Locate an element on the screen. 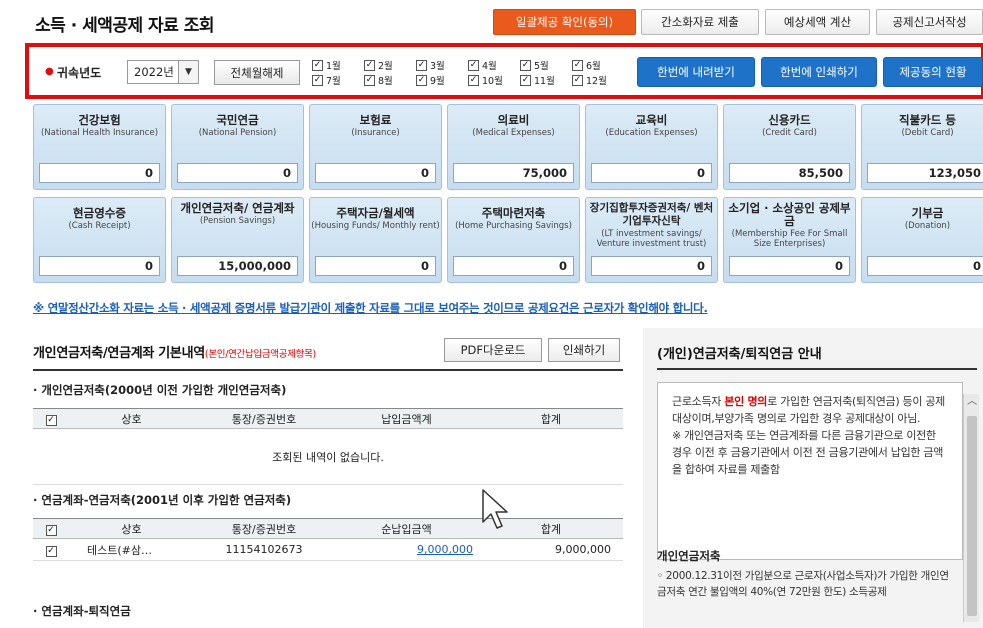 The height and width of the screenshot is (628, 983). card-value: 123,050 is located at coordinates (925, 173).